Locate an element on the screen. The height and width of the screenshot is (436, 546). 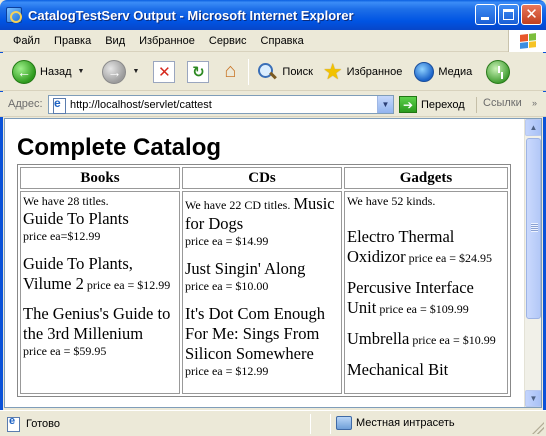
list-item: Mechanical Bit is located at coordinates (426, 370).